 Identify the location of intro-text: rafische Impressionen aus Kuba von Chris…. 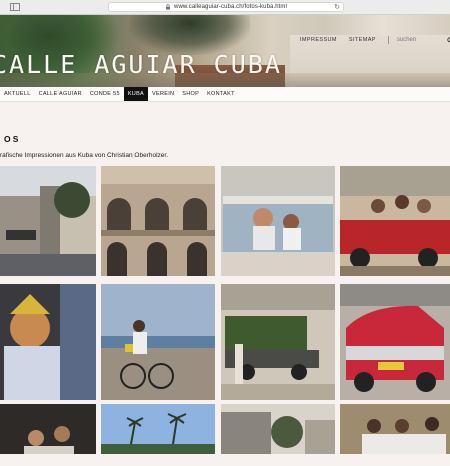
(84, 155).